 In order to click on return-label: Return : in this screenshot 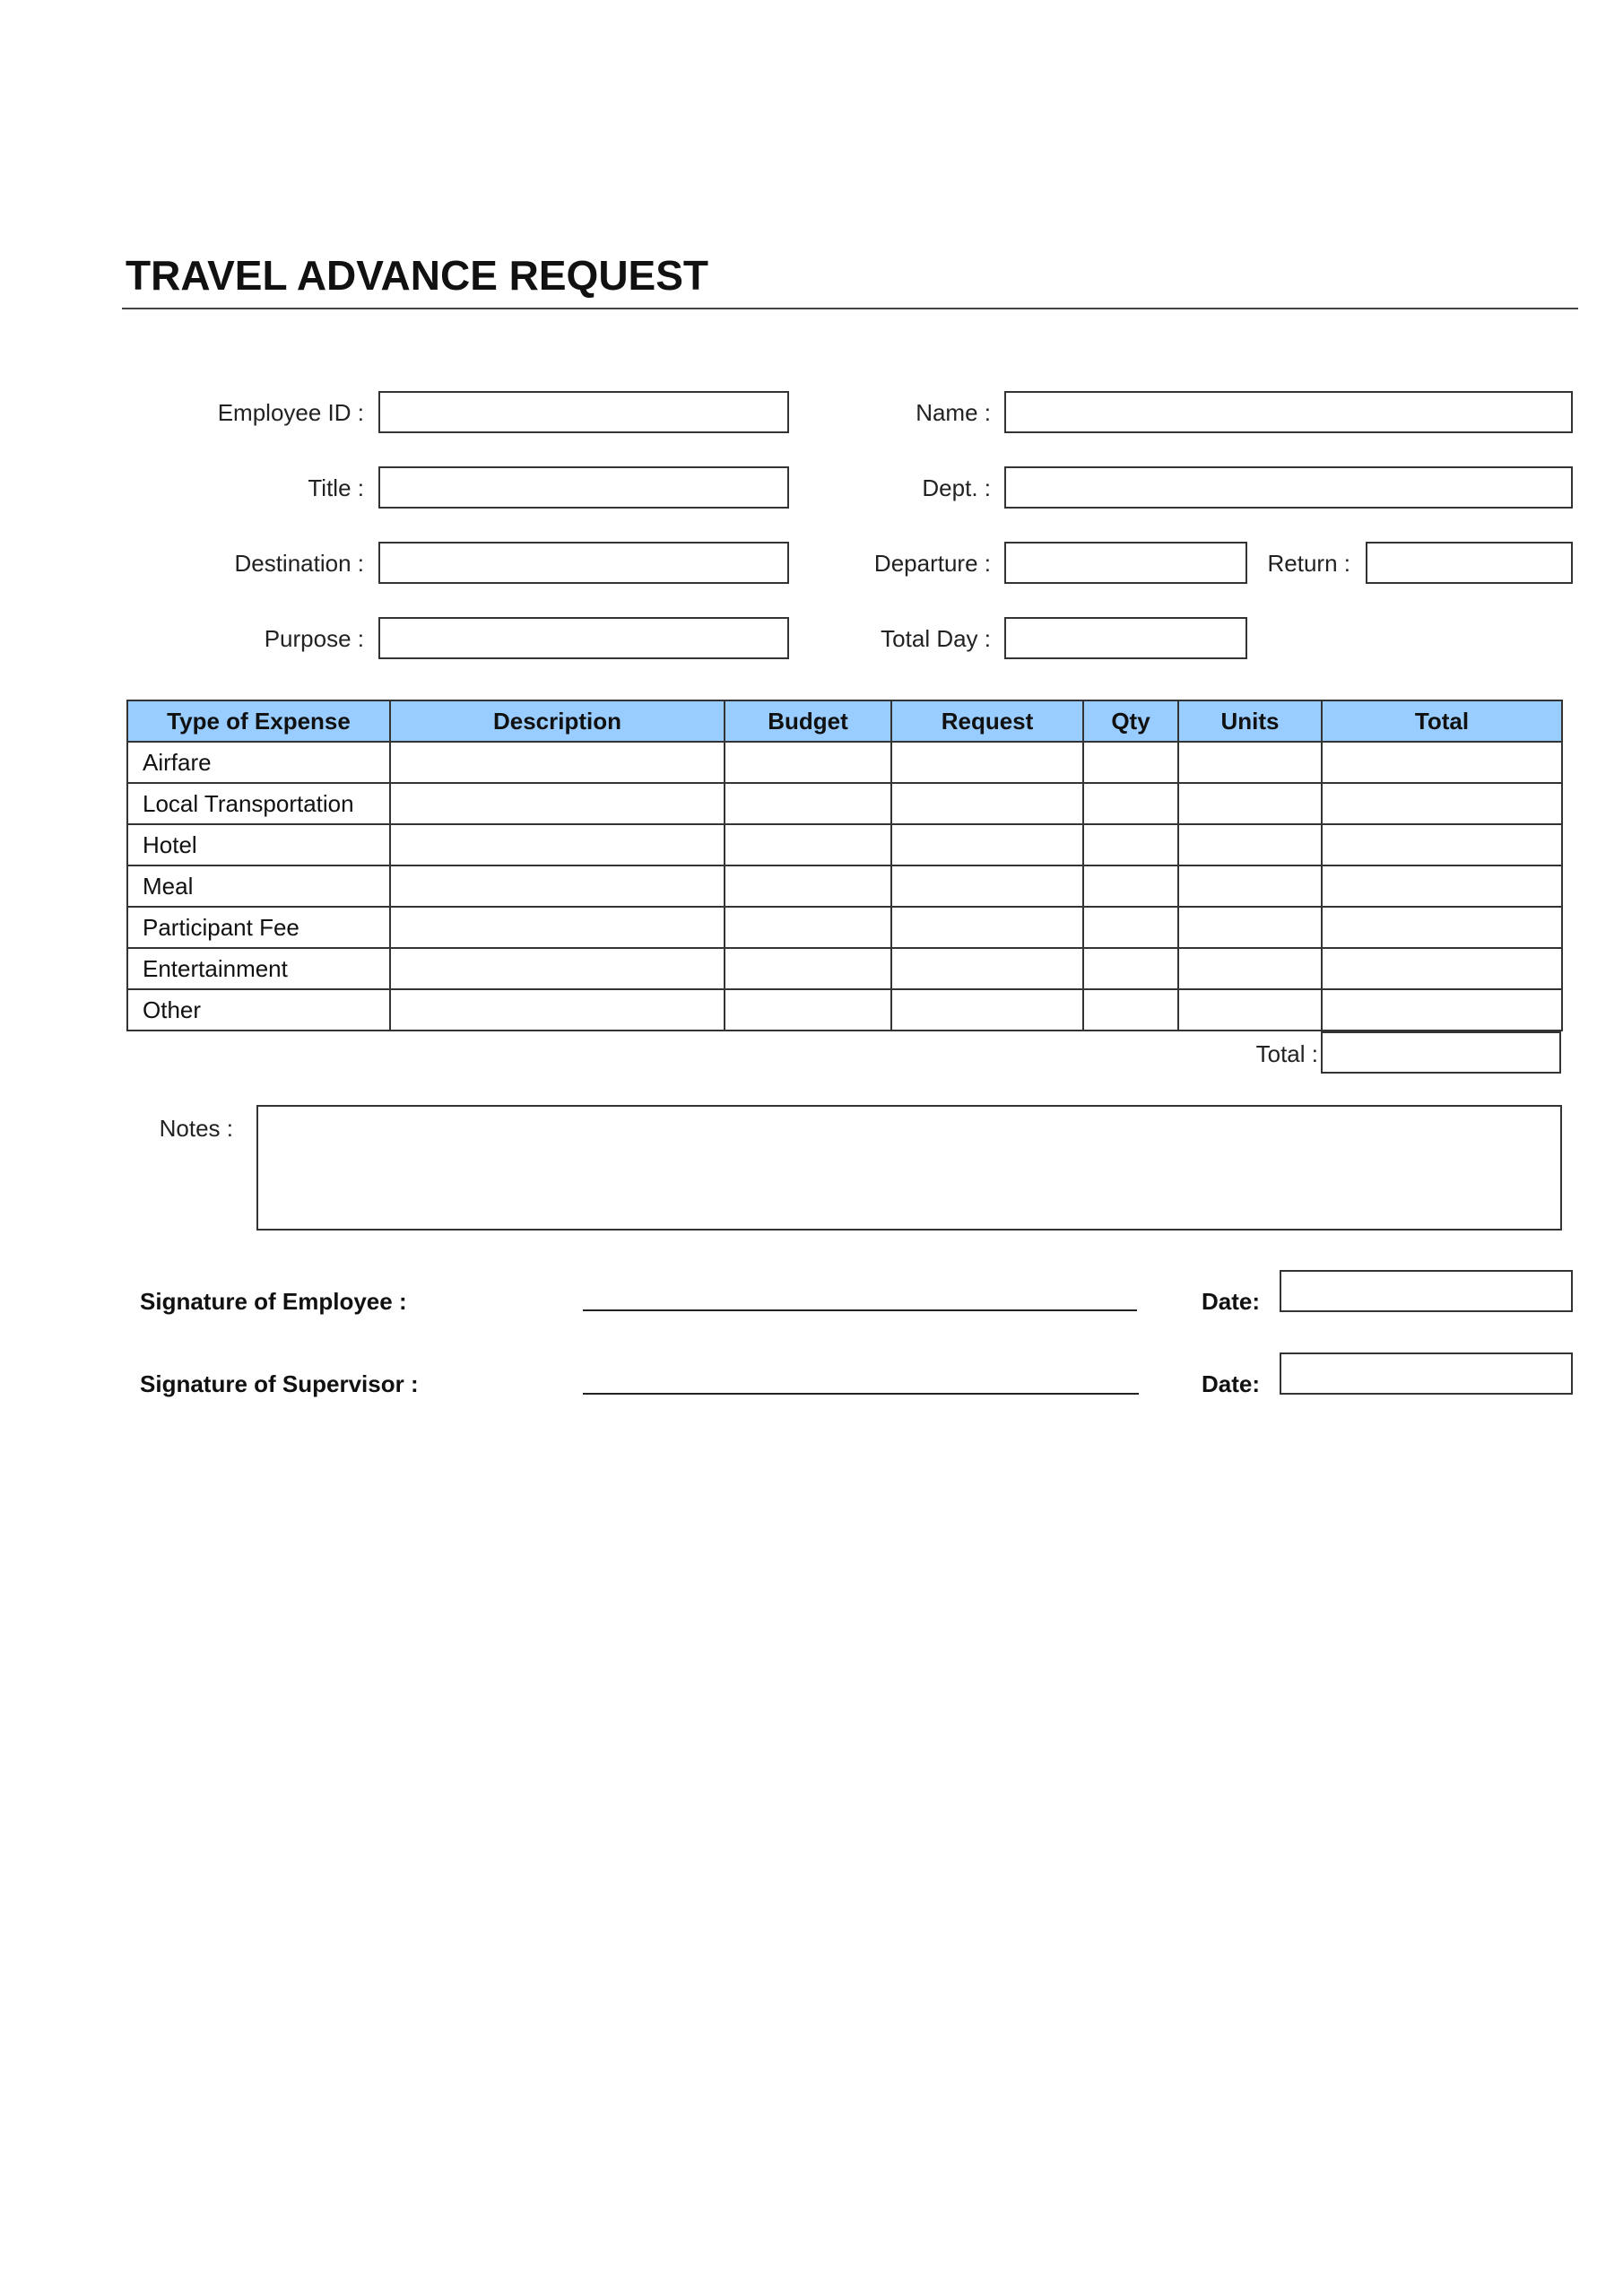, I will do `click(1309, 563)`.